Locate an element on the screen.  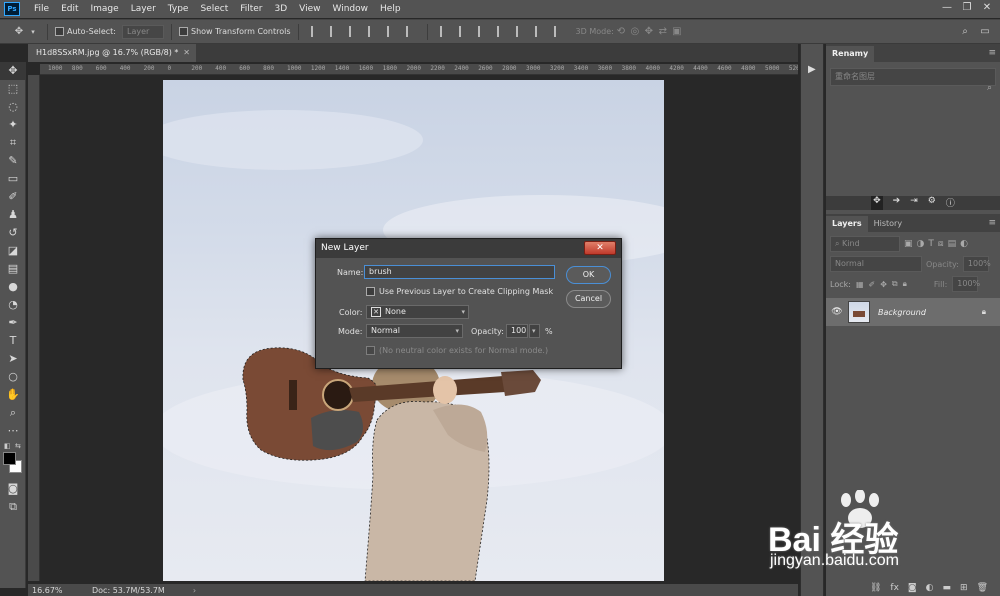
opacity-field: 100 is located at coordinates (517, 331).